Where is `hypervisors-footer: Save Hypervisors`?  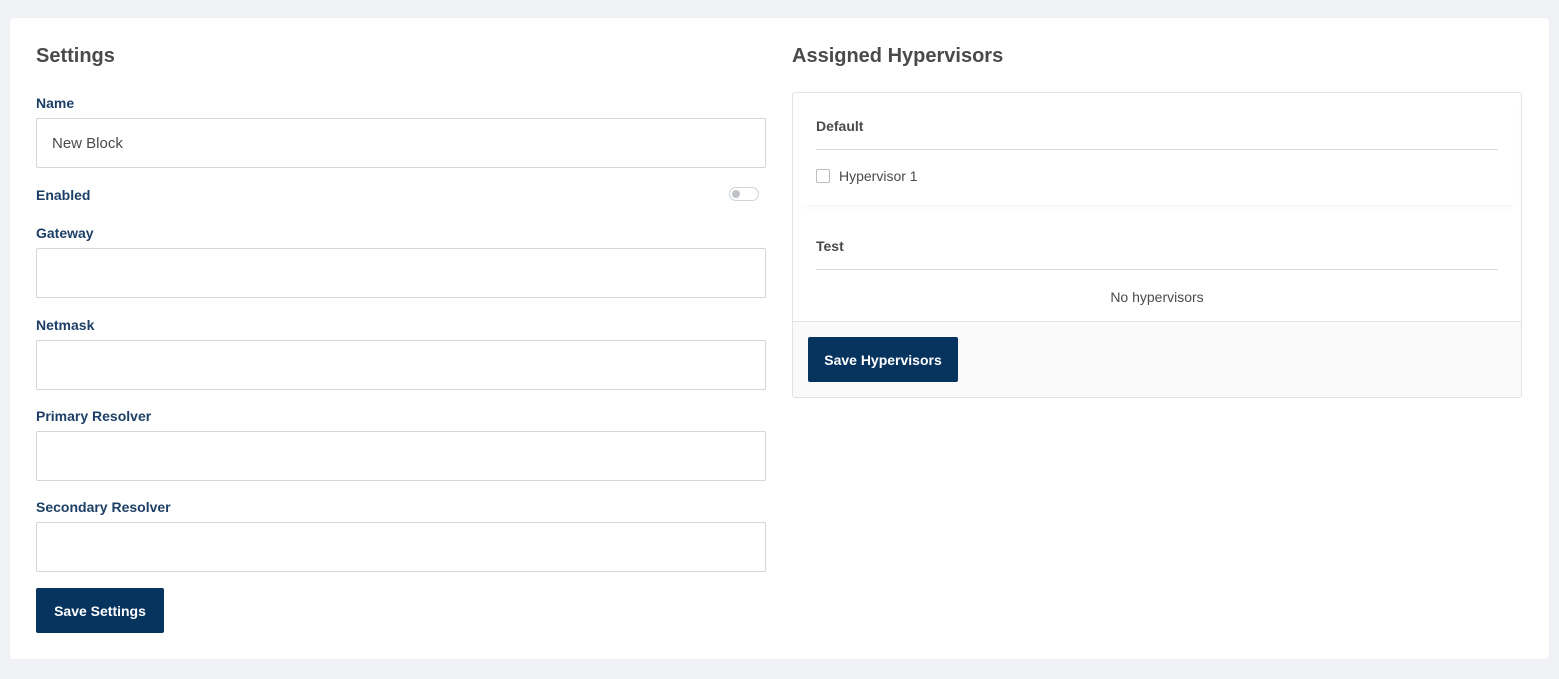 hypervisors-footer: Save Hypervisors is located at coordinates (1157, 359).